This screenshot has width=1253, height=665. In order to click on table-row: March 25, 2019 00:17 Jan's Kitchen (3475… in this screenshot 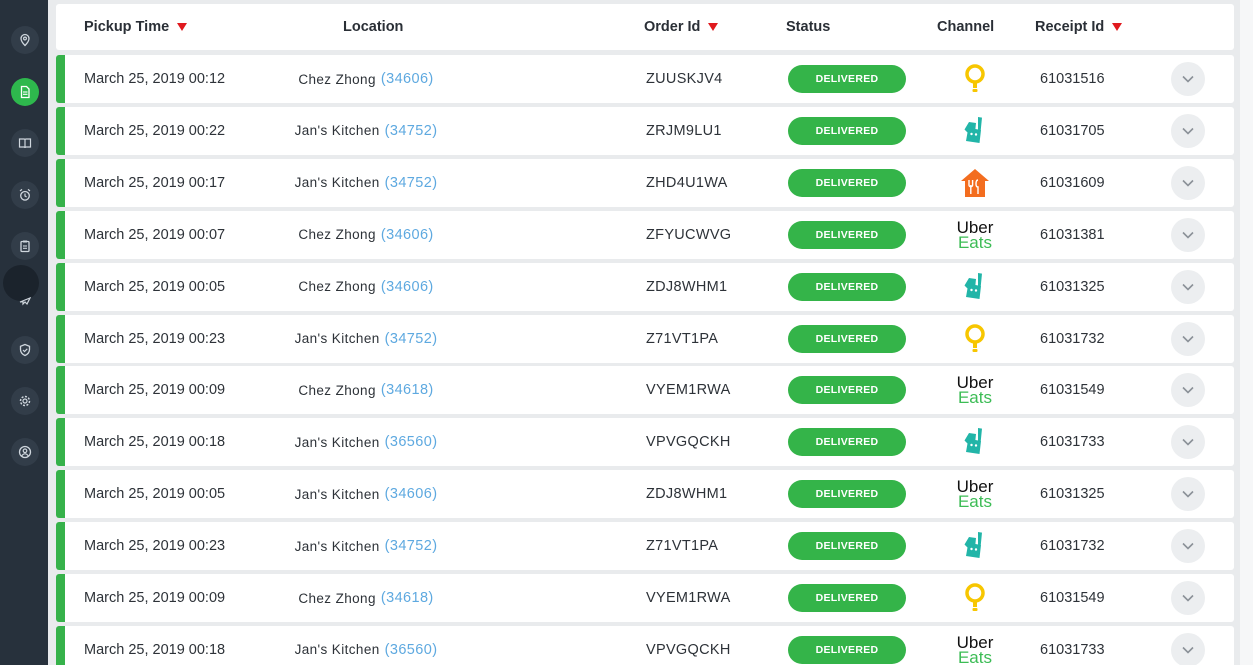, I will do `click(645, 182)`.